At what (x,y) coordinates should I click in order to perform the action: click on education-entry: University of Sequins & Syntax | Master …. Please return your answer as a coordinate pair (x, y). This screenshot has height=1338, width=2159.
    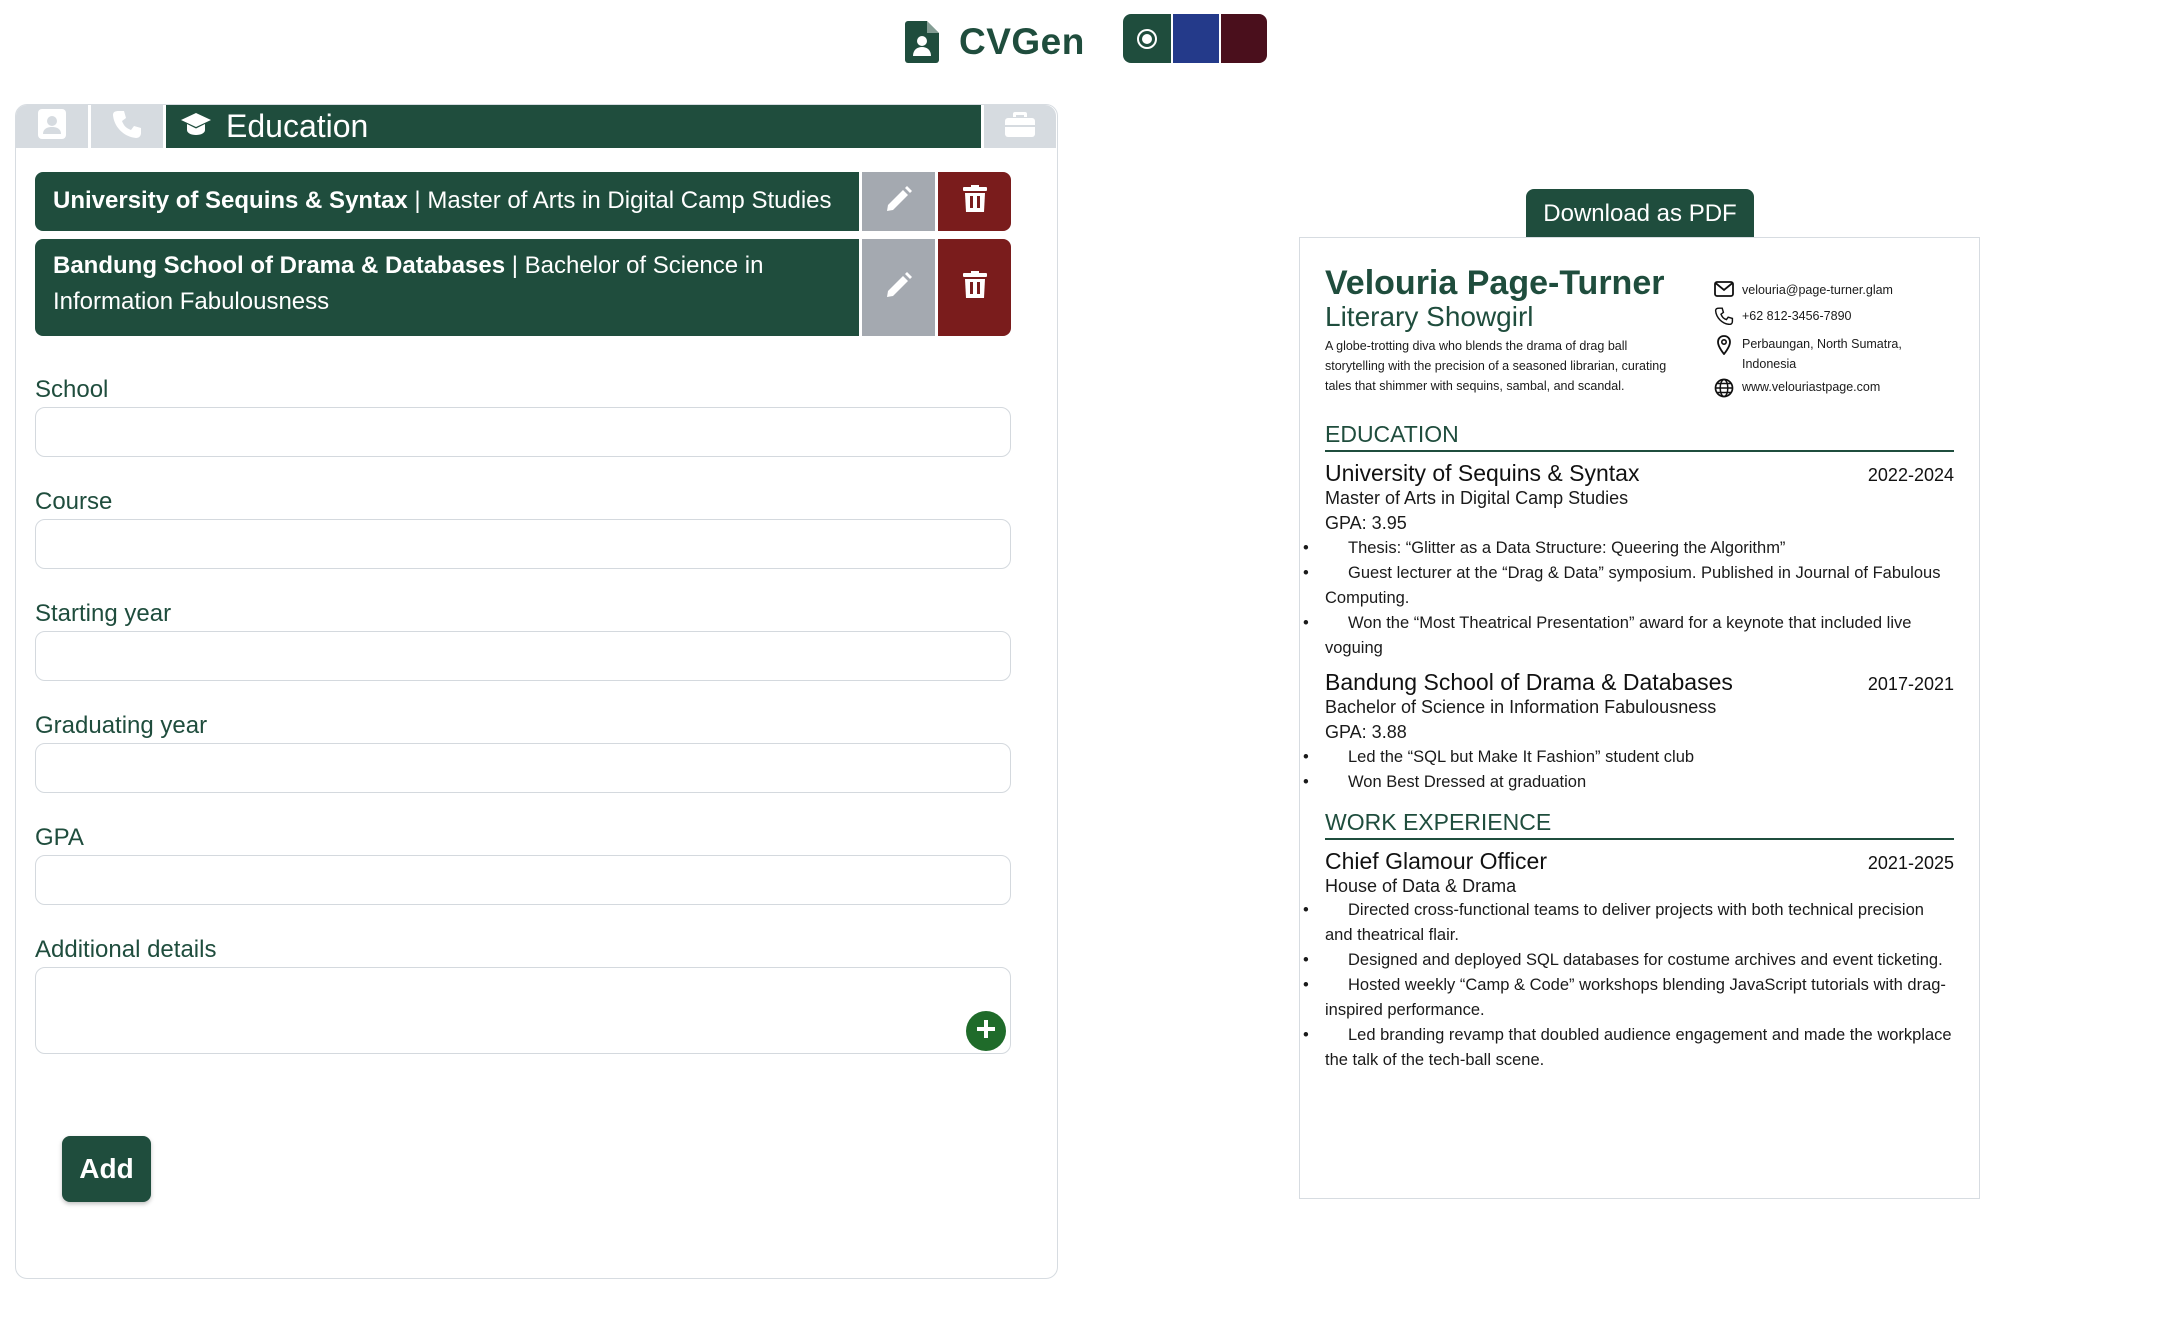
    Looking at the image, I should click on (528, 201).